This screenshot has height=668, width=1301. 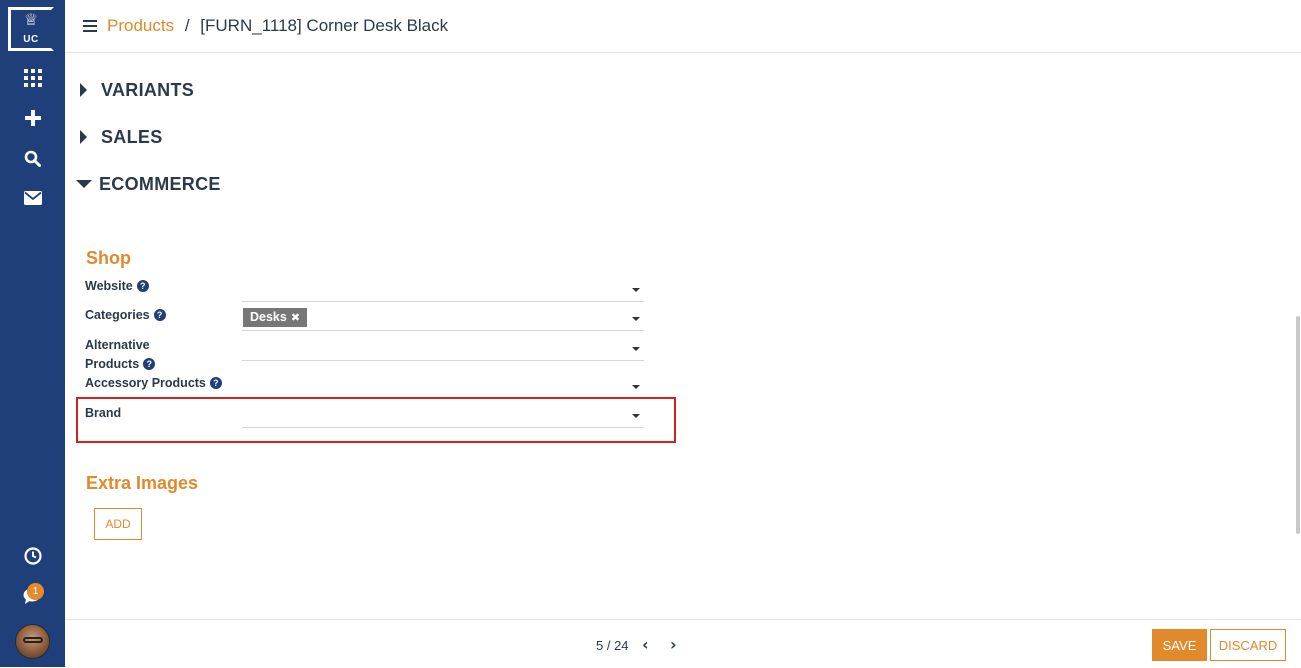 I want to click on brand-label: Brand, so click(x=103, y=413).